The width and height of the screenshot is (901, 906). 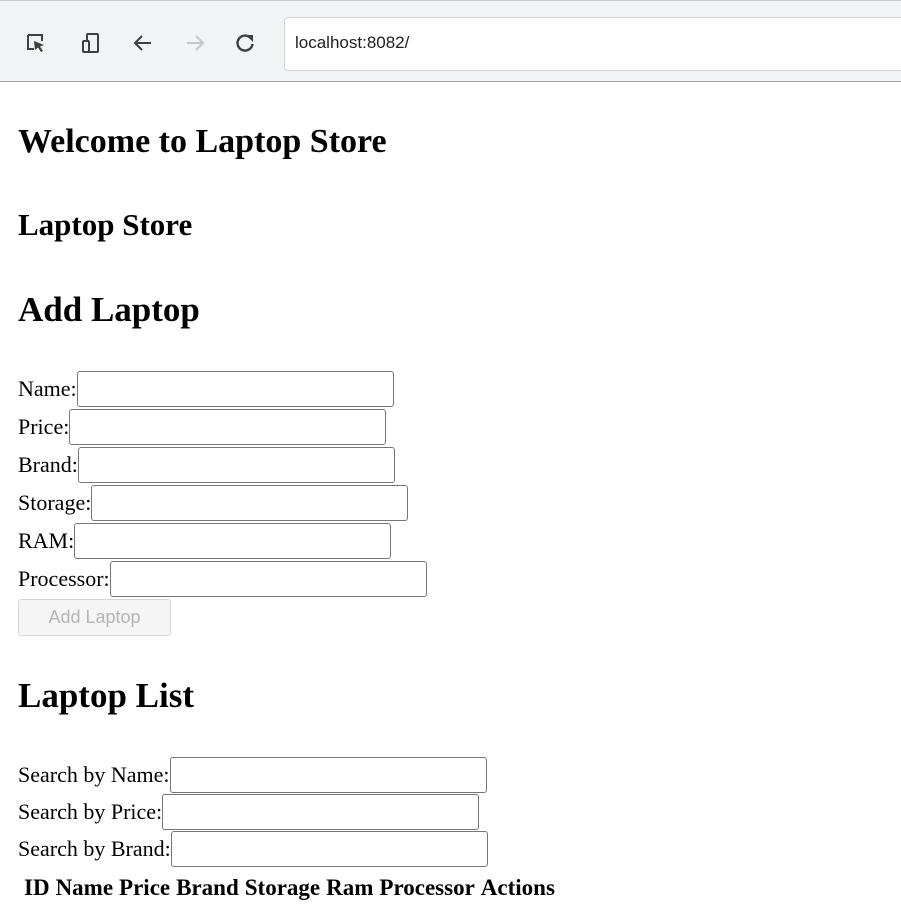 What do you see at coordinates (64, 578) in the screenshot?
I see `processor-label: Processor:` at bounding box center [64, 578].